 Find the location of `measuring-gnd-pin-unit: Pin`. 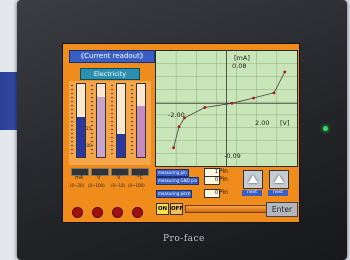

measuring-gnd-pin-unit: Pin is located at coordinates (223, 179).